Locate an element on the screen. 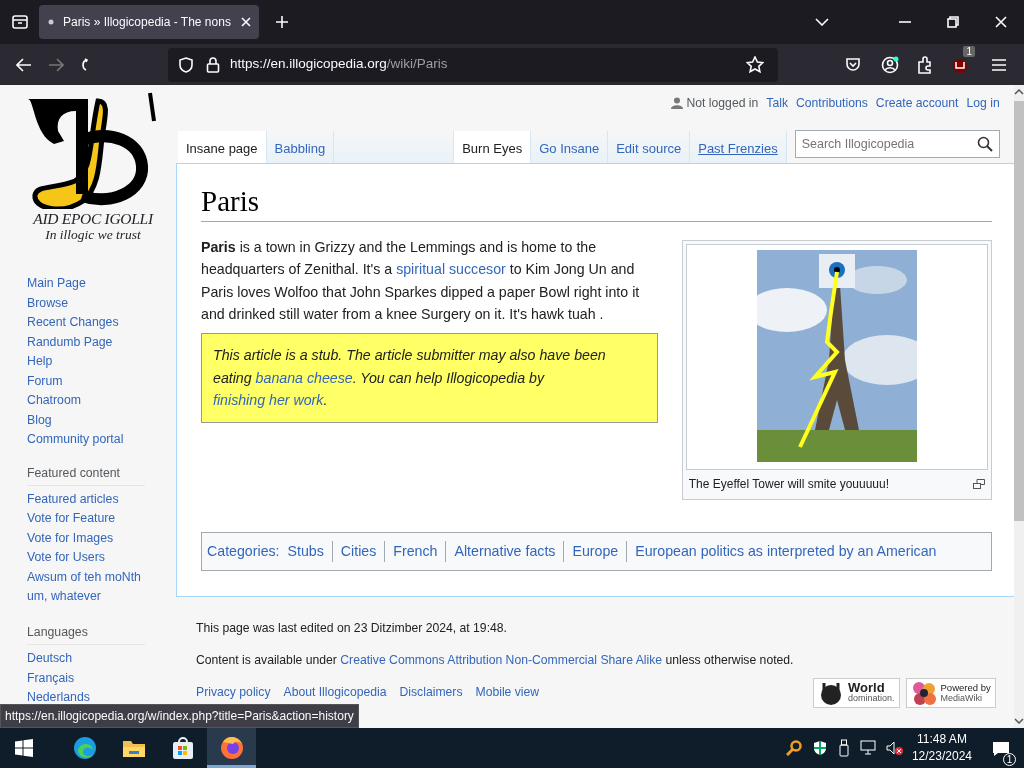 This screenshot has width=1024, height=768. address-bar: https://en.illogicopedia.org/wiki/Paris is located at coordinates (473, 64).